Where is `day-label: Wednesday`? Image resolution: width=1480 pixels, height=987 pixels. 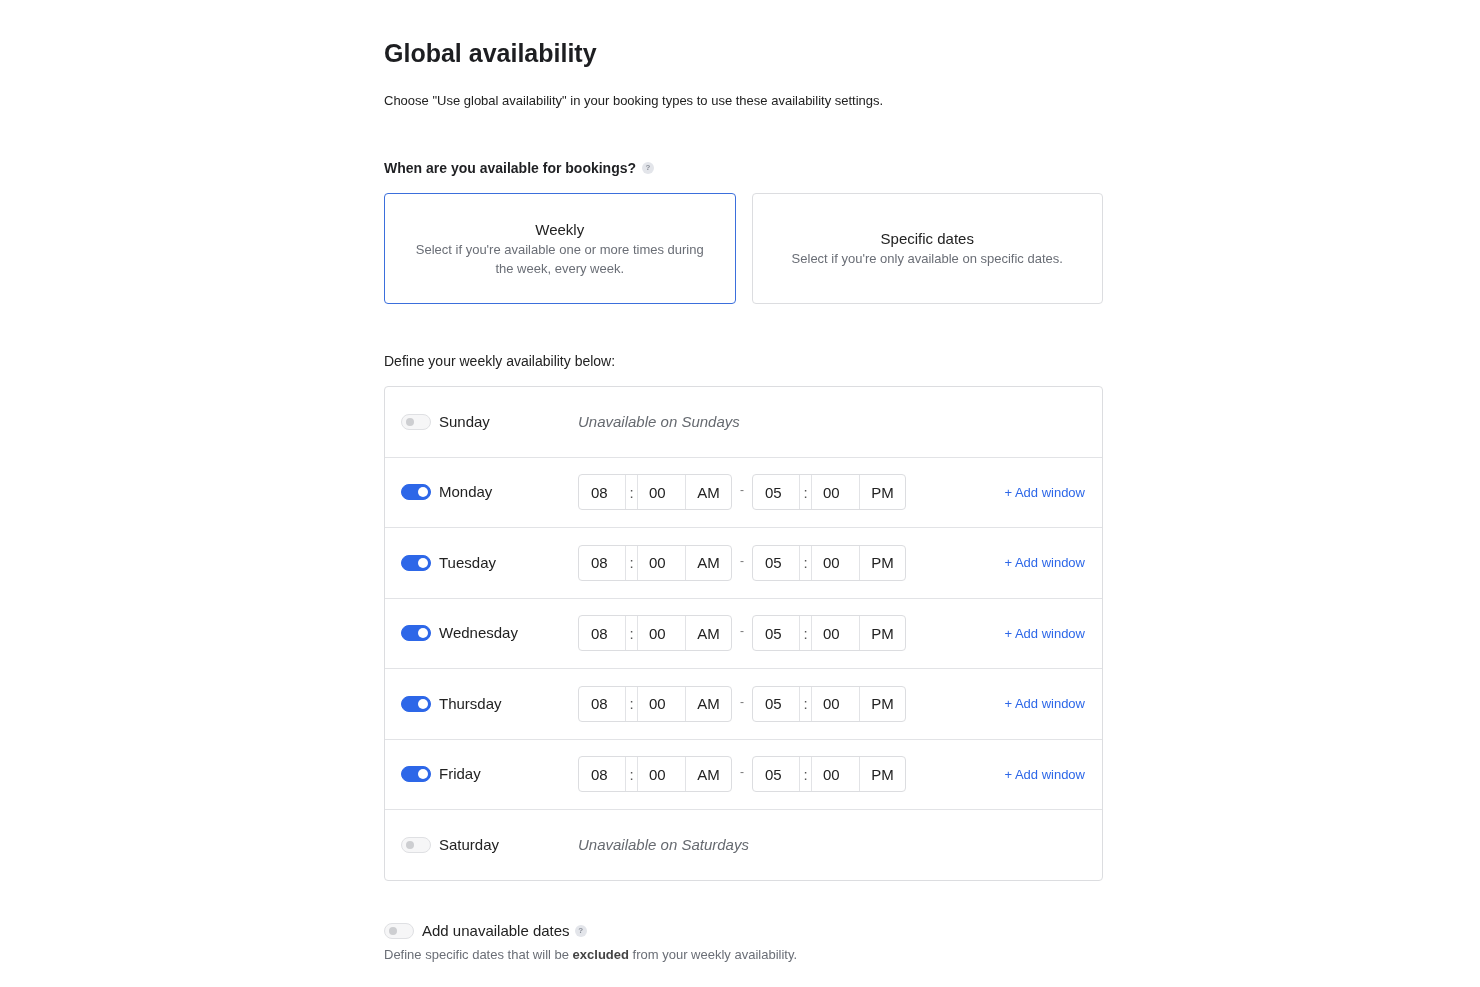 day-label: Wednesday is located at coordinates (478, 633).